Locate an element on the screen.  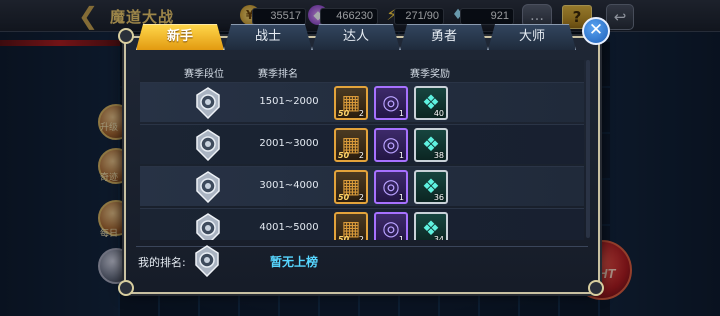
tier-tab-bar: 新手 战士 达人 勇者 大师 is located at coordinates (356, 39).